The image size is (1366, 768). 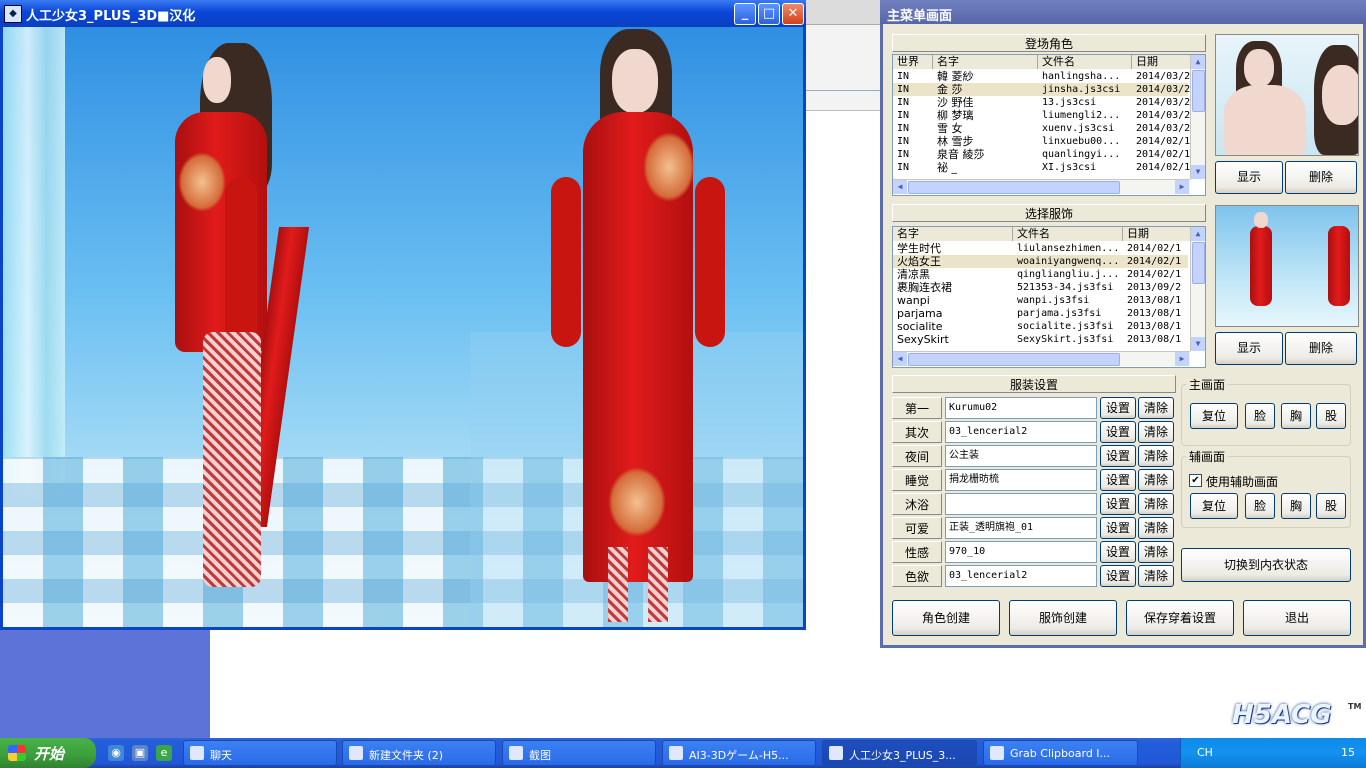 What do you see at coordinates (793, 14) in the screenshot?
I see `close-button: ✕` at bounding box center [793, 14].